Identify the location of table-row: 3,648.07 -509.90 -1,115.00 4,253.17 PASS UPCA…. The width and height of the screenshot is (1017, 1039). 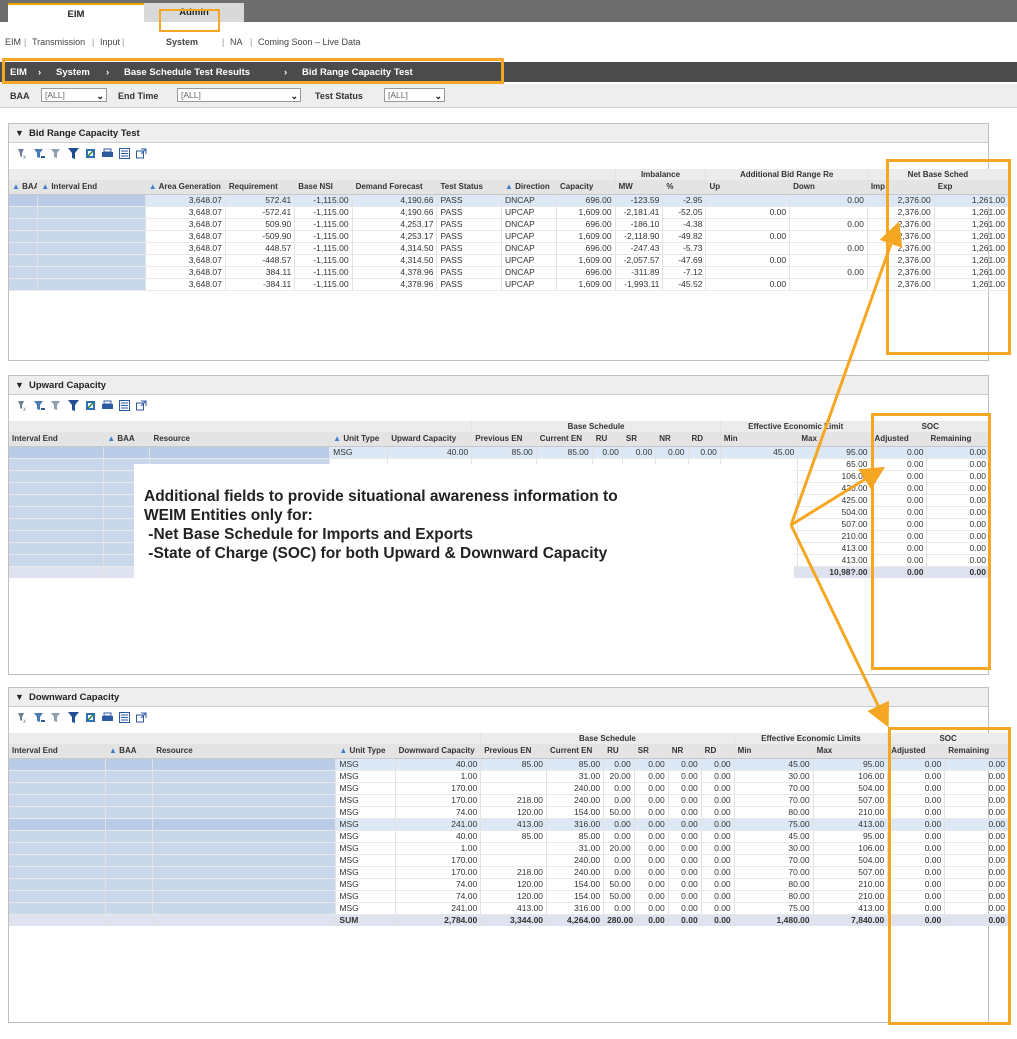
(509, 236).